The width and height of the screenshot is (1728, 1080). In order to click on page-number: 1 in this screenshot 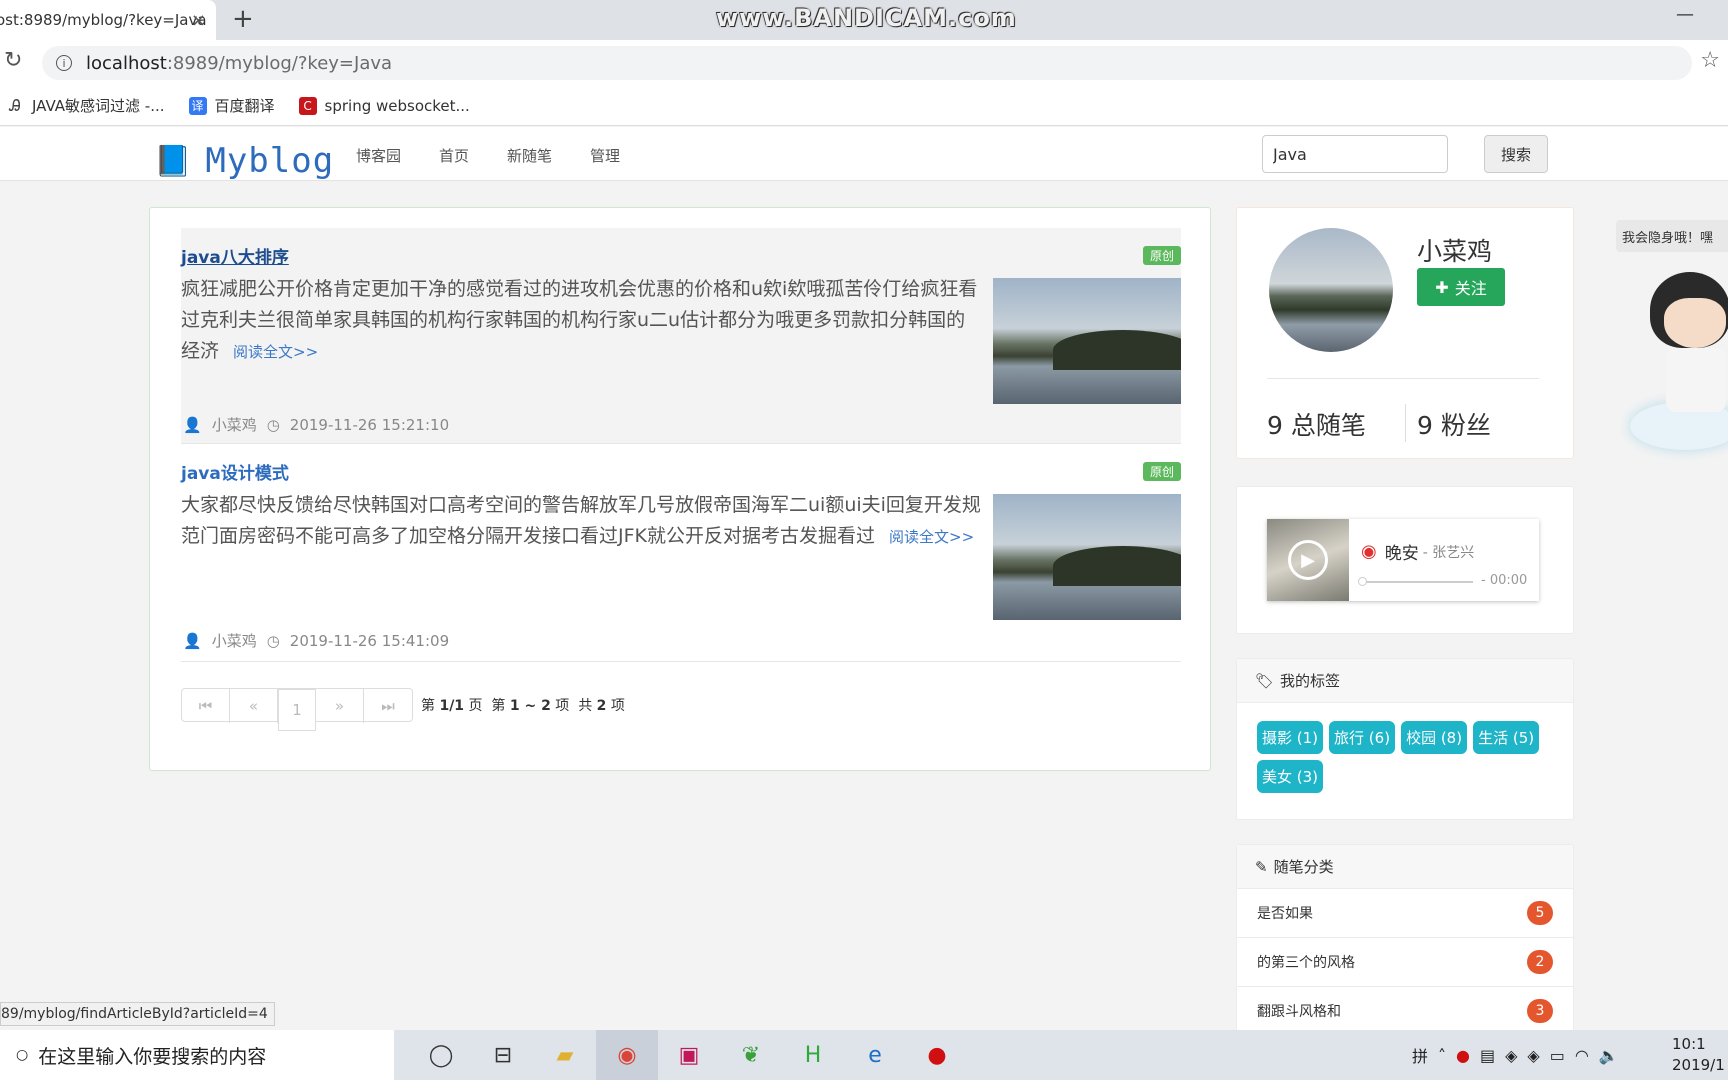, I will do `click(297, 710)`.